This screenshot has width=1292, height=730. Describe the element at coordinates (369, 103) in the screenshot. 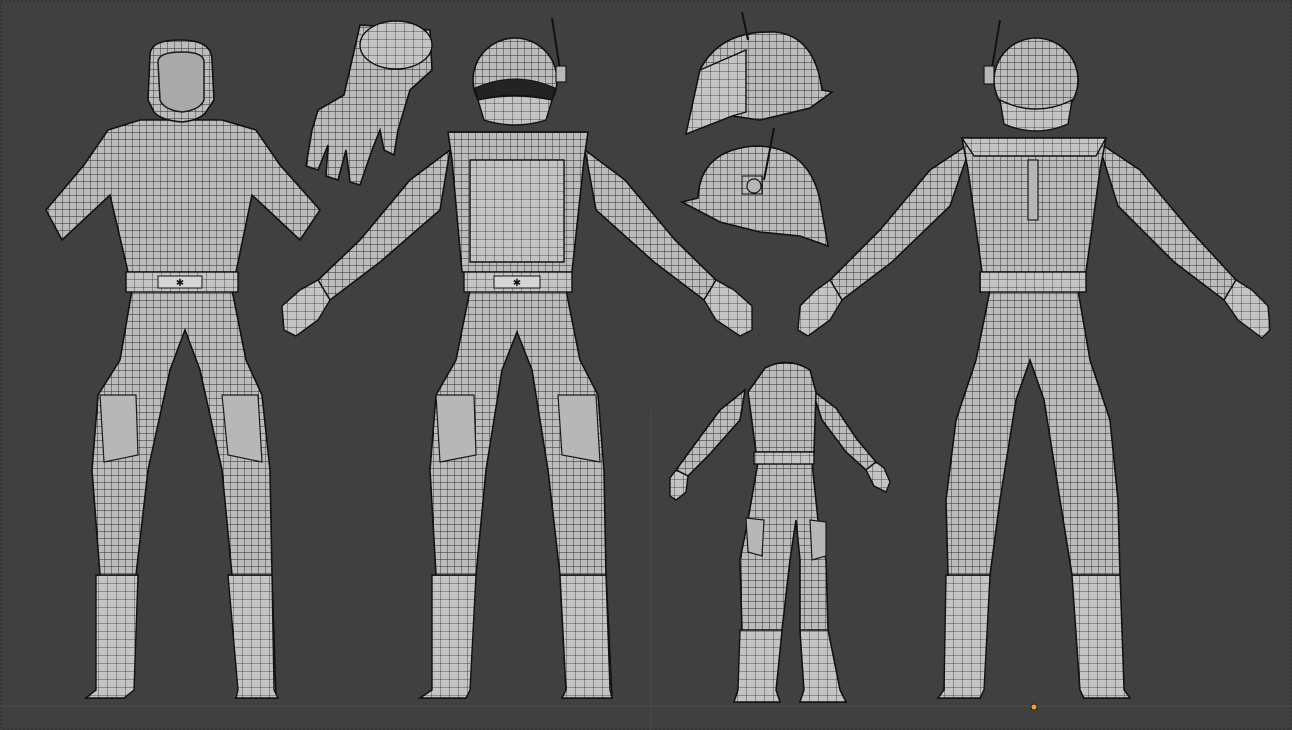

I see `glove` at that location.